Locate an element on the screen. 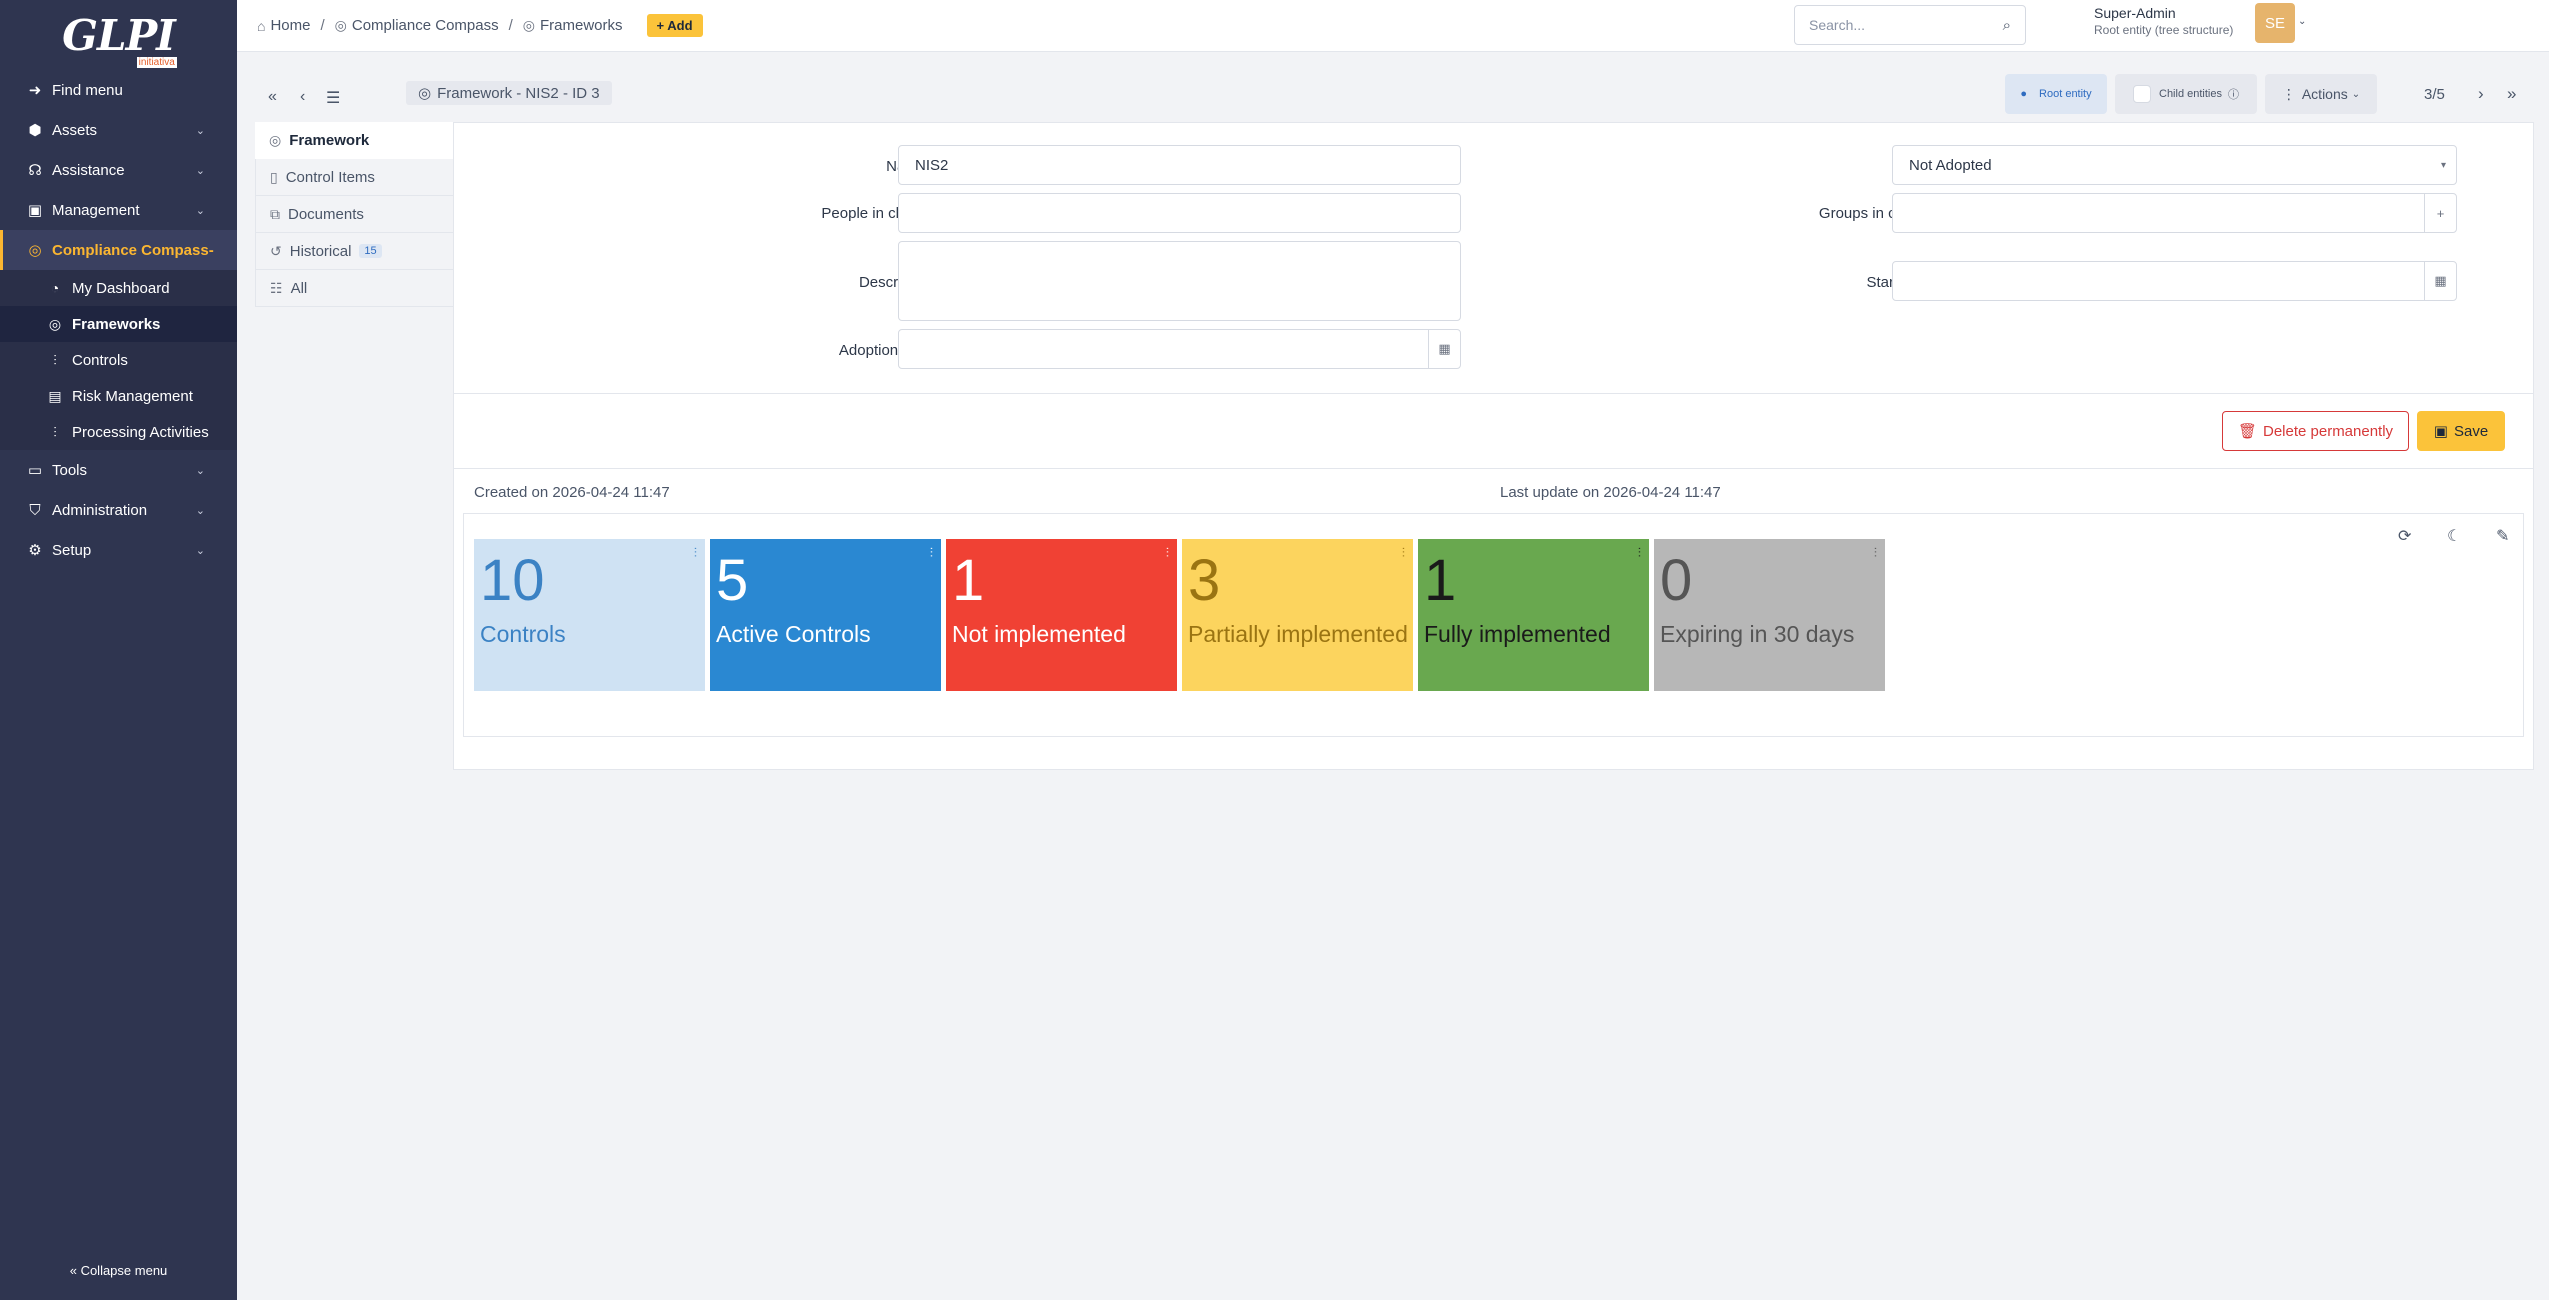  subnav-processing-activities: ⫶ Processing Activities is located at coordinates (118, 432).